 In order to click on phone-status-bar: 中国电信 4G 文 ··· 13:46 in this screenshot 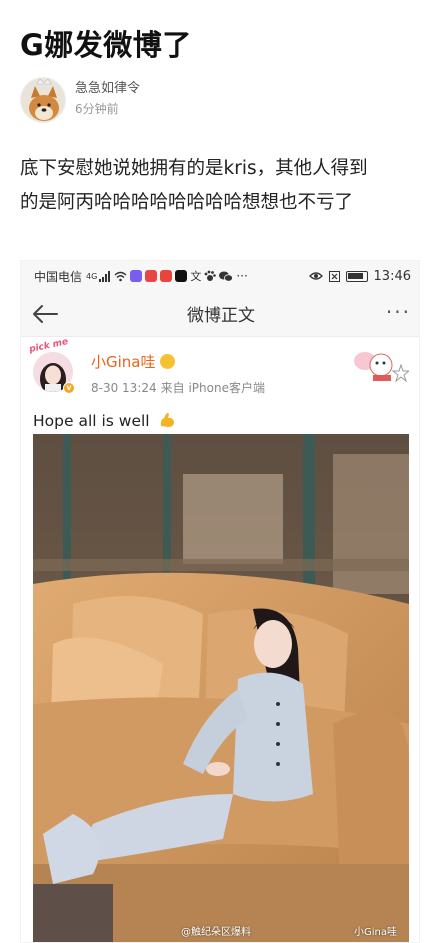, I will do `click(220, 276)`.